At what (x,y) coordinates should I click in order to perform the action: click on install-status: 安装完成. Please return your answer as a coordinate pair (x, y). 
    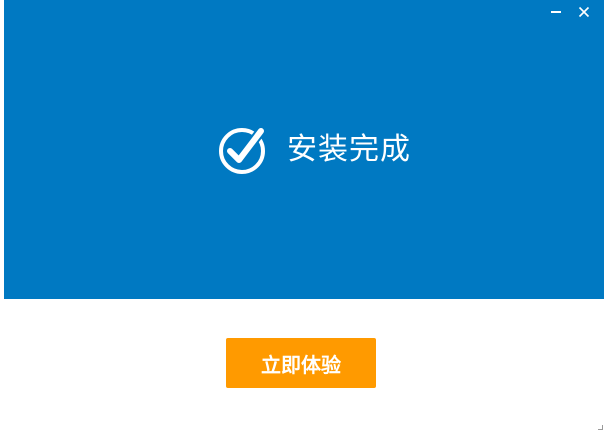
    Looking at the image, I should click on (314, 150).